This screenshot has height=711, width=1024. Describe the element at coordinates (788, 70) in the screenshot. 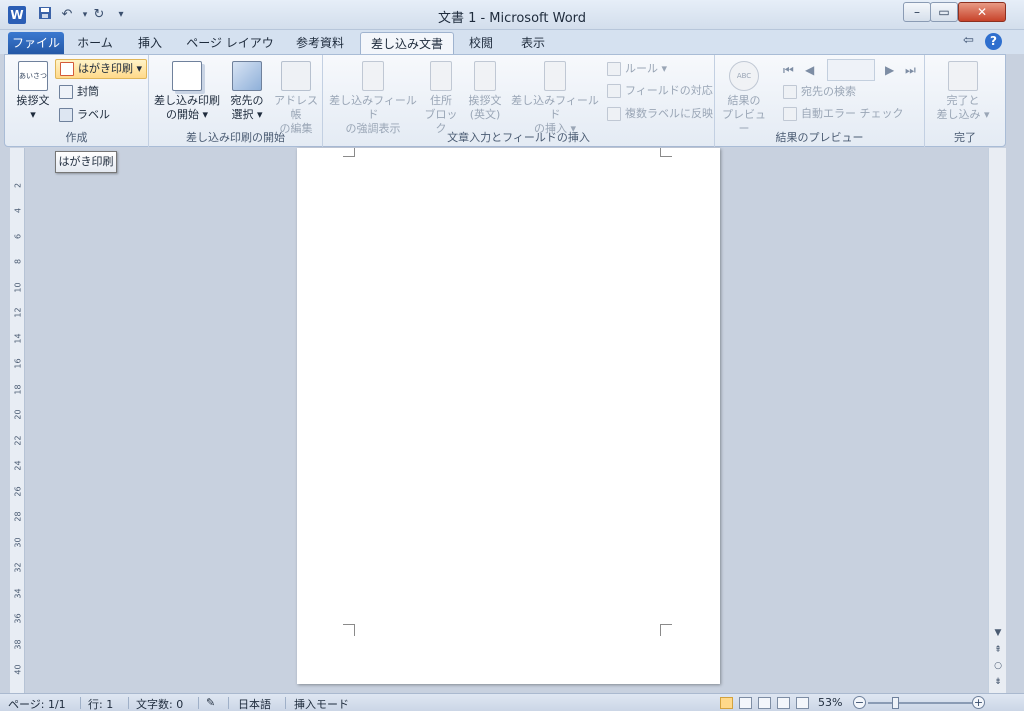

I see `first-record-icon: ⏮` at that location.